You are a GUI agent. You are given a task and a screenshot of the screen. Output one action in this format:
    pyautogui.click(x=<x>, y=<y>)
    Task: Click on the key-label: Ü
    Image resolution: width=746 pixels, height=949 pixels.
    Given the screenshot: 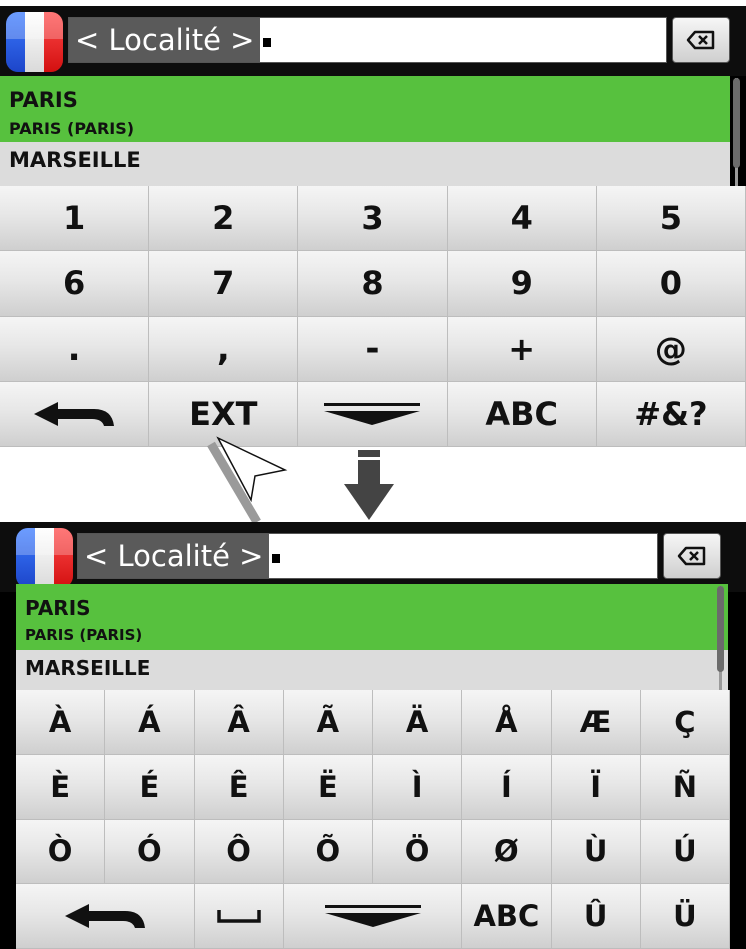 What is the action you would take?
    pyautogui.click(x=685, y=916)
    